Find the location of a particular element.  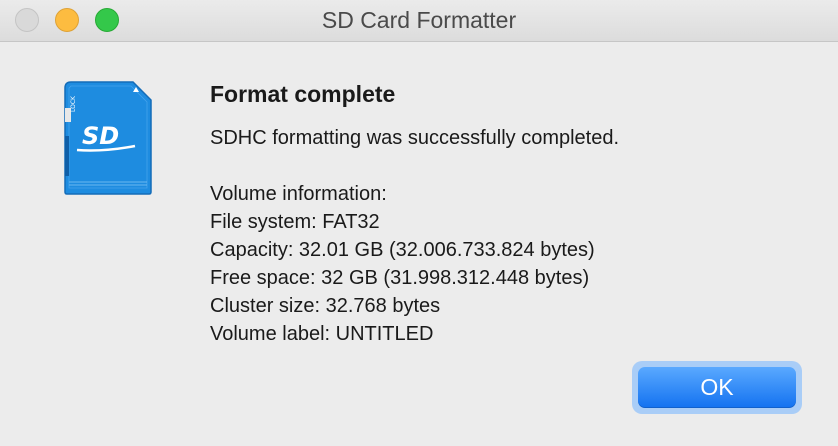

volume-info-title: Volume information: is located at coordinates (298, 194).